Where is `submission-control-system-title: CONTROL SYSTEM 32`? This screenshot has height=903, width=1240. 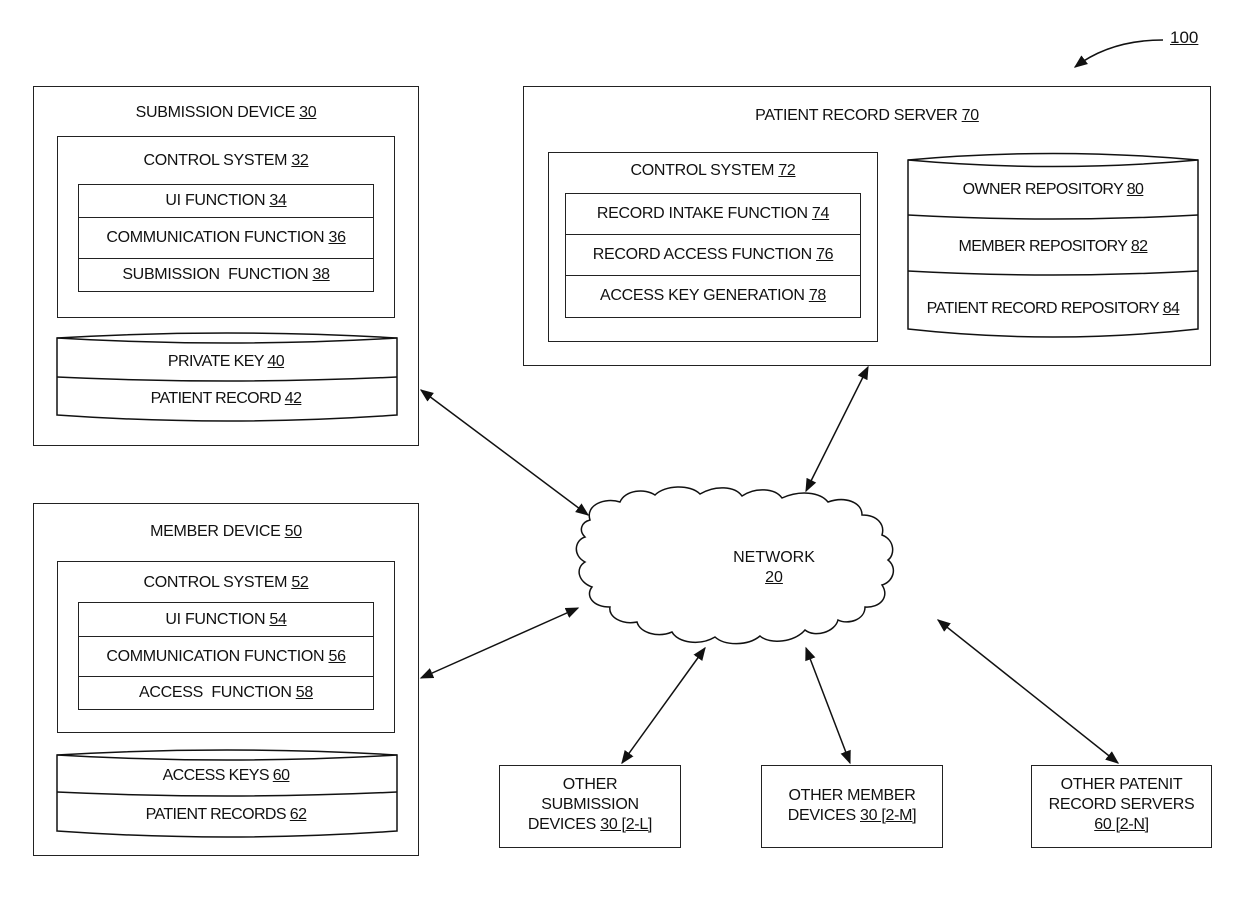
submission-control-system-title: CONTROL SYSTEM 32 is located at coordinates (226, 160).